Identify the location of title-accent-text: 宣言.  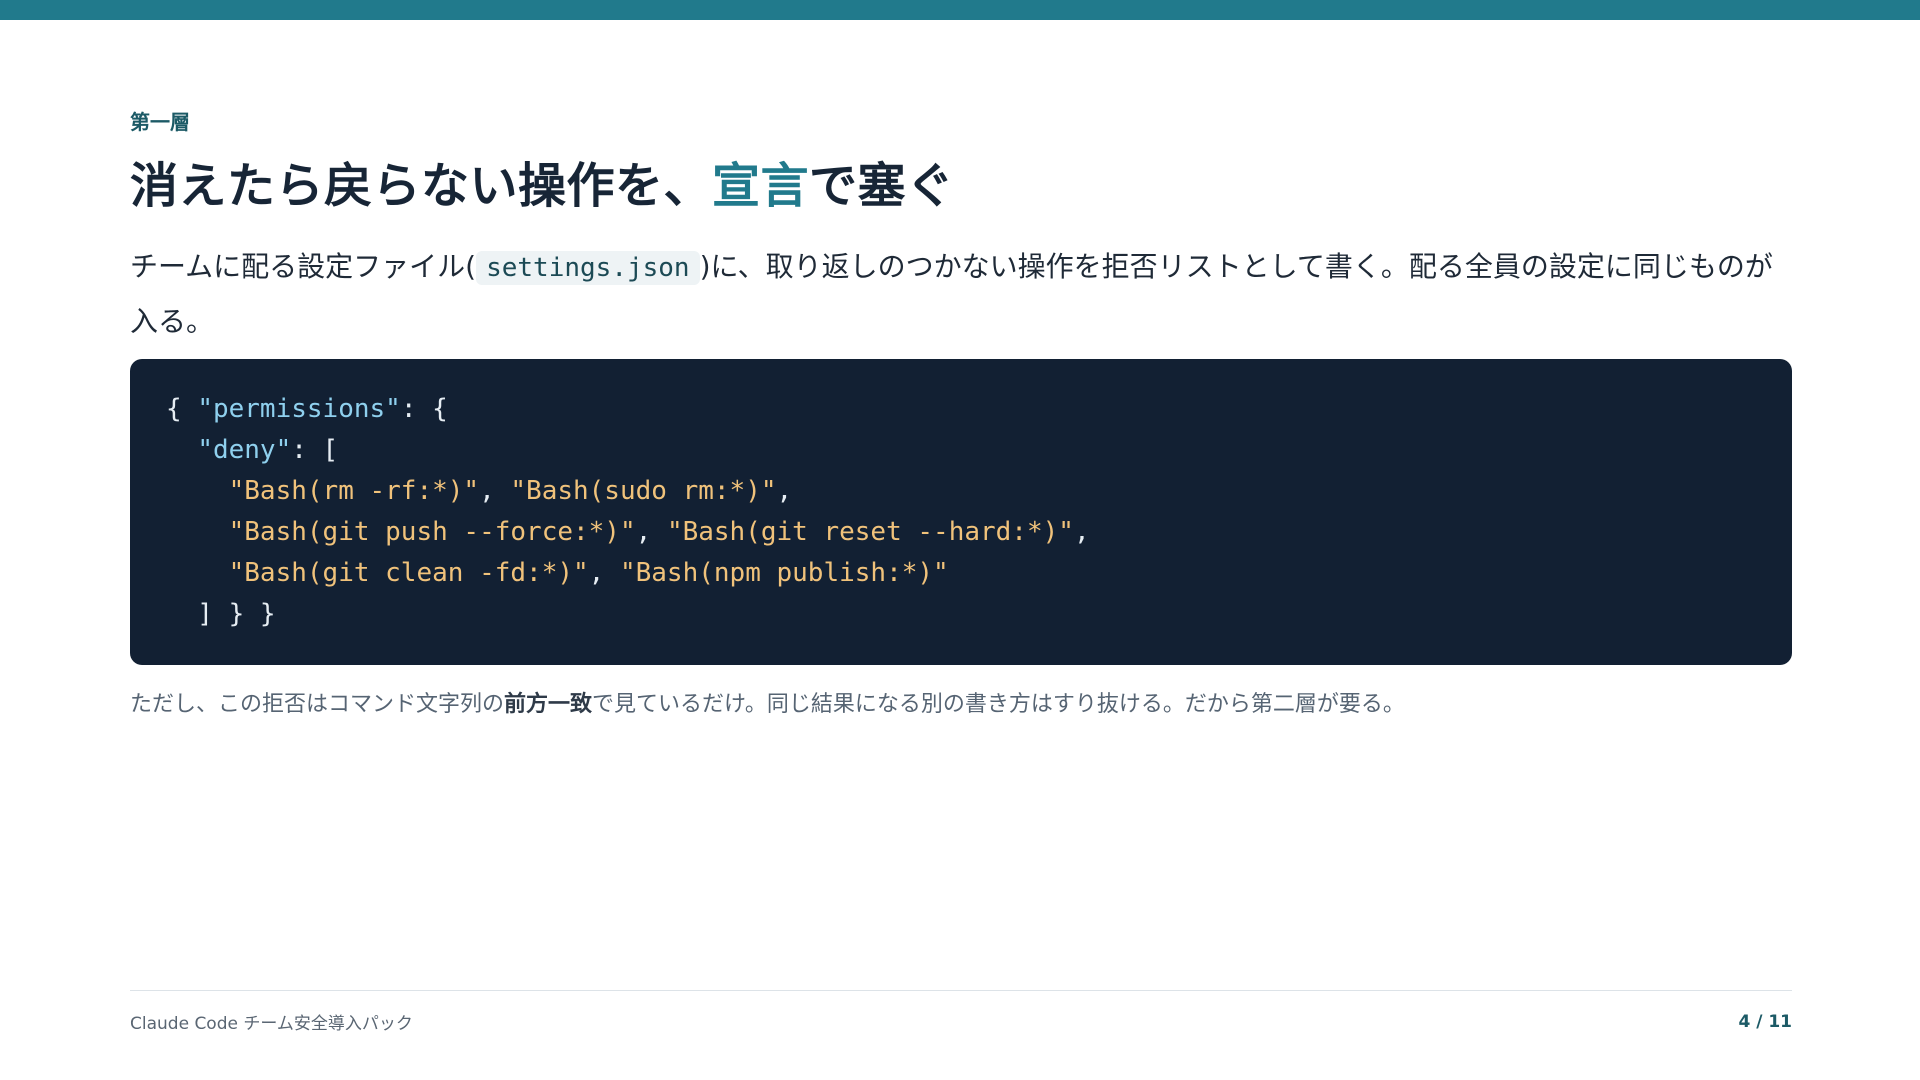
(761, 186).